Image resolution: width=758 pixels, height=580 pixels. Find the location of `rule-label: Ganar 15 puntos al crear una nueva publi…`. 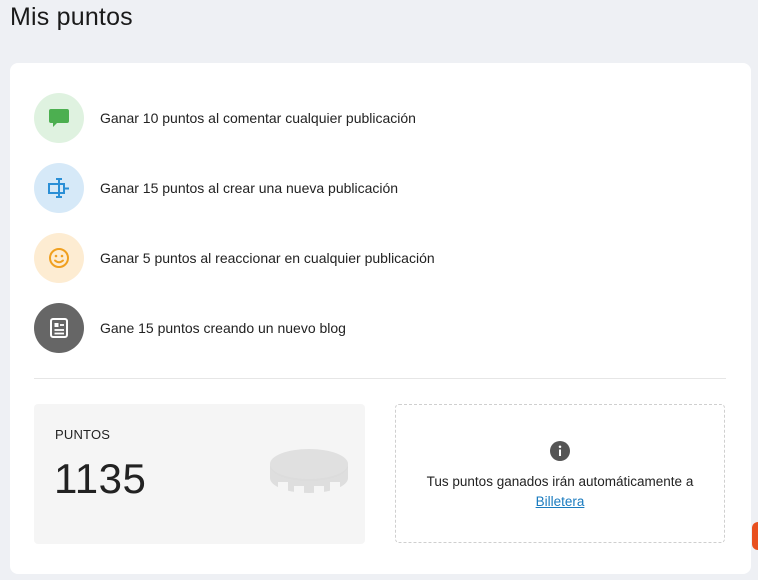

rule-label: Ganar 15 puntos al crear una nueva publi… is located at coordinates (249, 188).